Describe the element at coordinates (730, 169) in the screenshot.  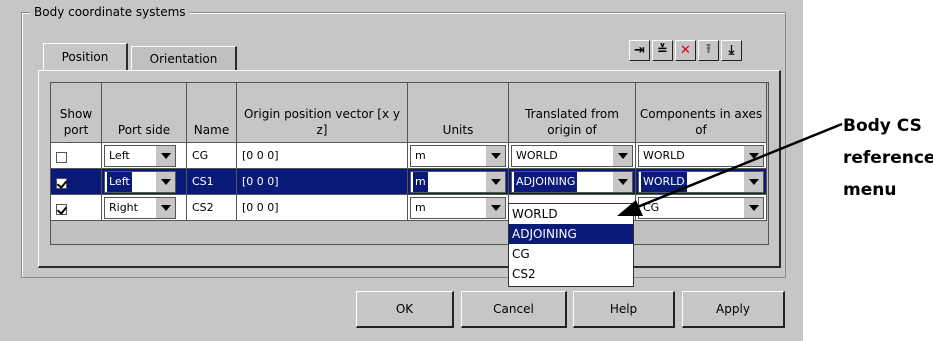
I see `annotation-arrow` at that location.